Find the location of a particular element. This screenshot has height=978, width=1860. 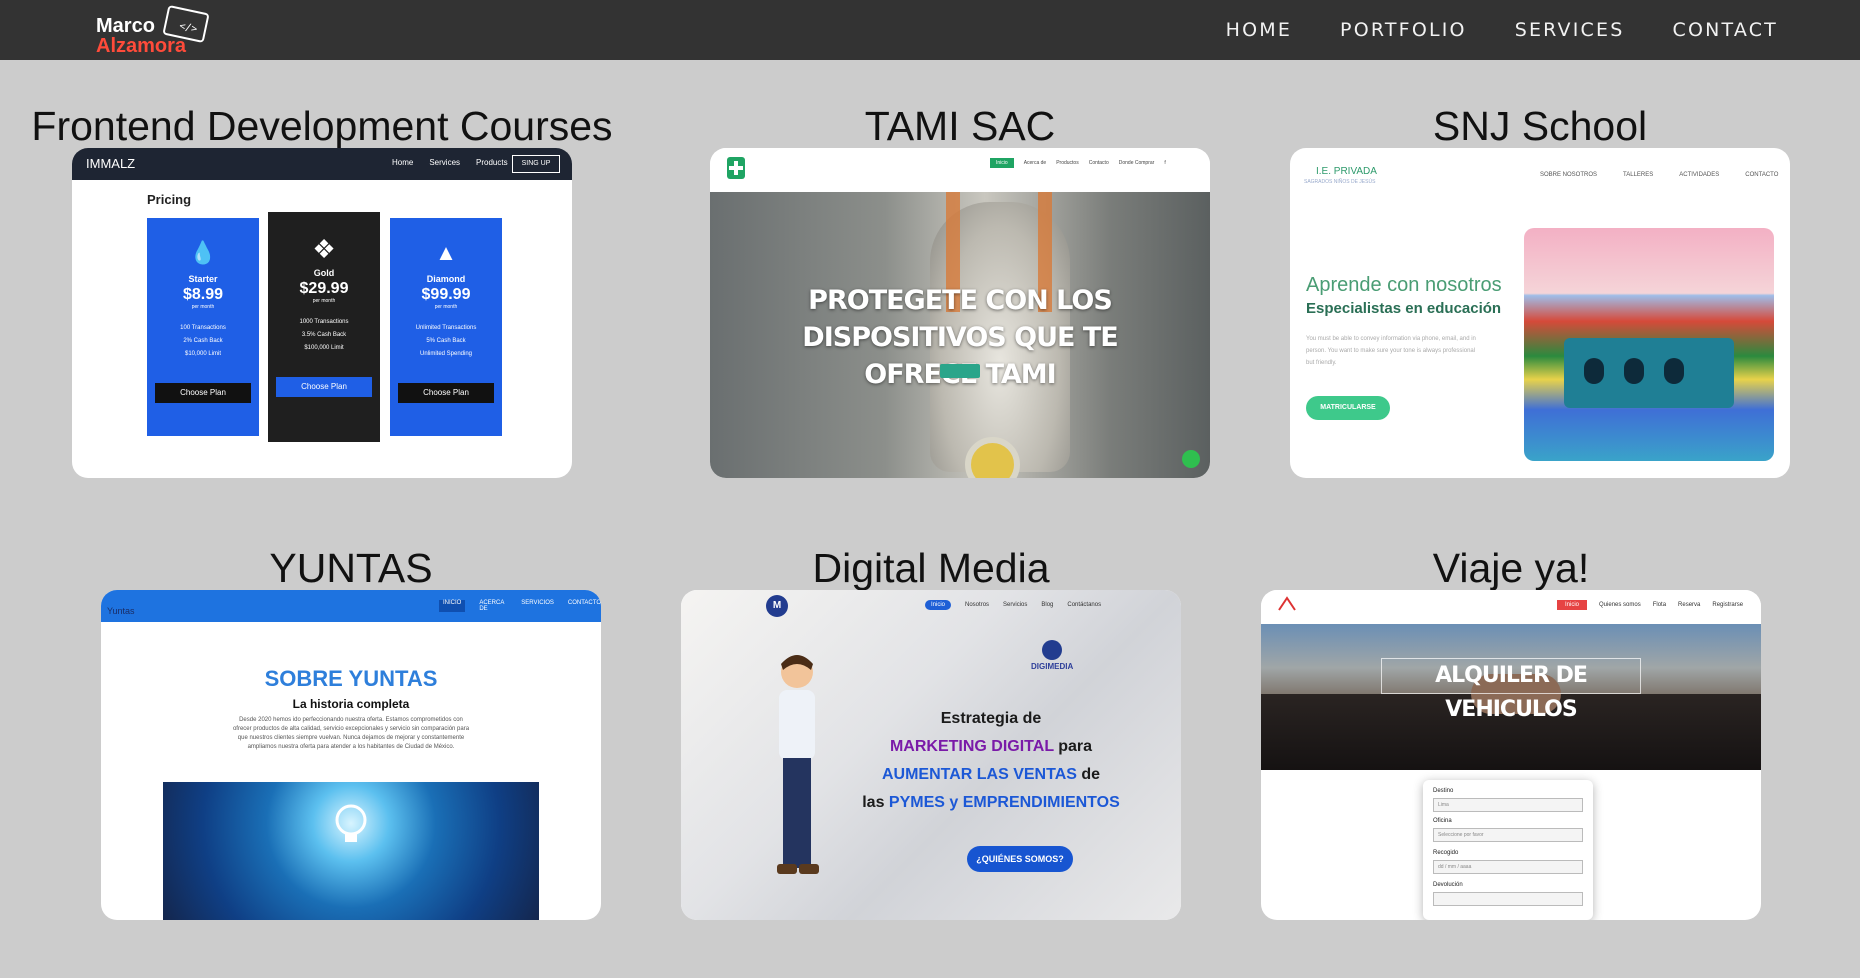

nav-links: HOME PORTFOLIO SERVICES CONTACT is located at coordinates (1502, 30).